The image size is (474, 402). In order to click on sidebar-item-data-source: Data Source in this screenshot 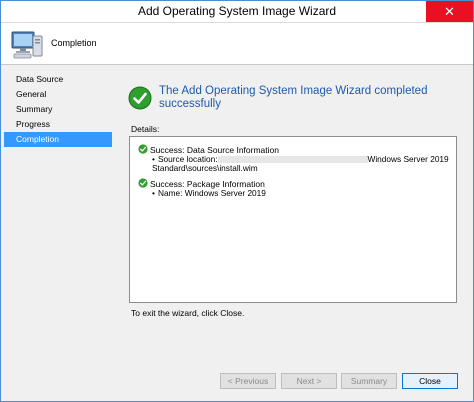, I will do `click(58, 79)`.